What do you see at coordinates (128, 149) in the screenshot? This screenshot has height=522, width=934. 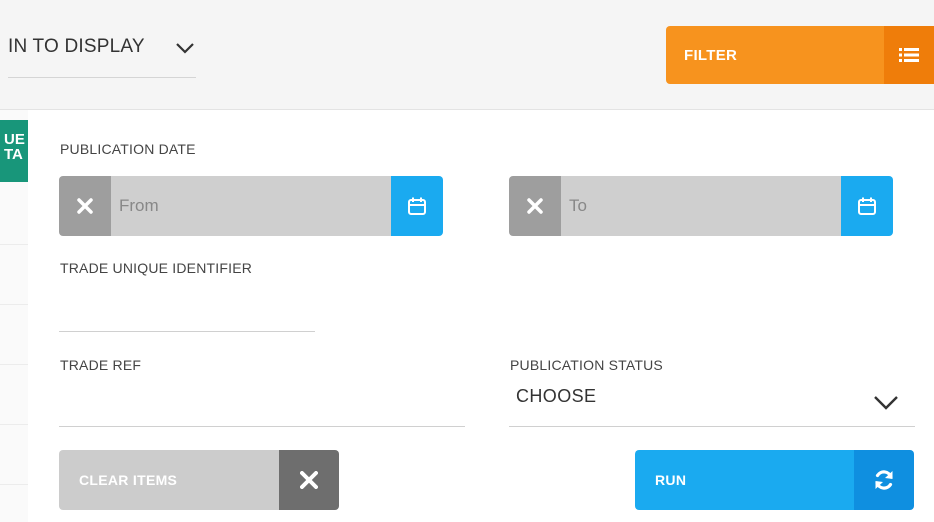 I see `publication-date-label: PUBLICATION DATE` at bounding box center [128, 149].